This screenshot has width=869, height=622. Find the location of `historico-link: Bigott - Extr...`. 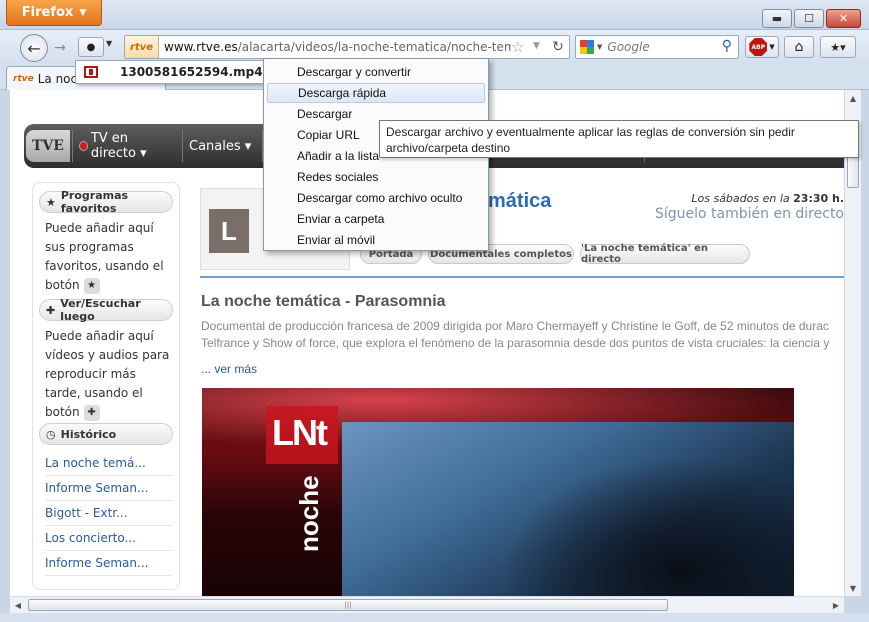

historico-link: Bigott - Extr... is located at coordinates (109, 513).